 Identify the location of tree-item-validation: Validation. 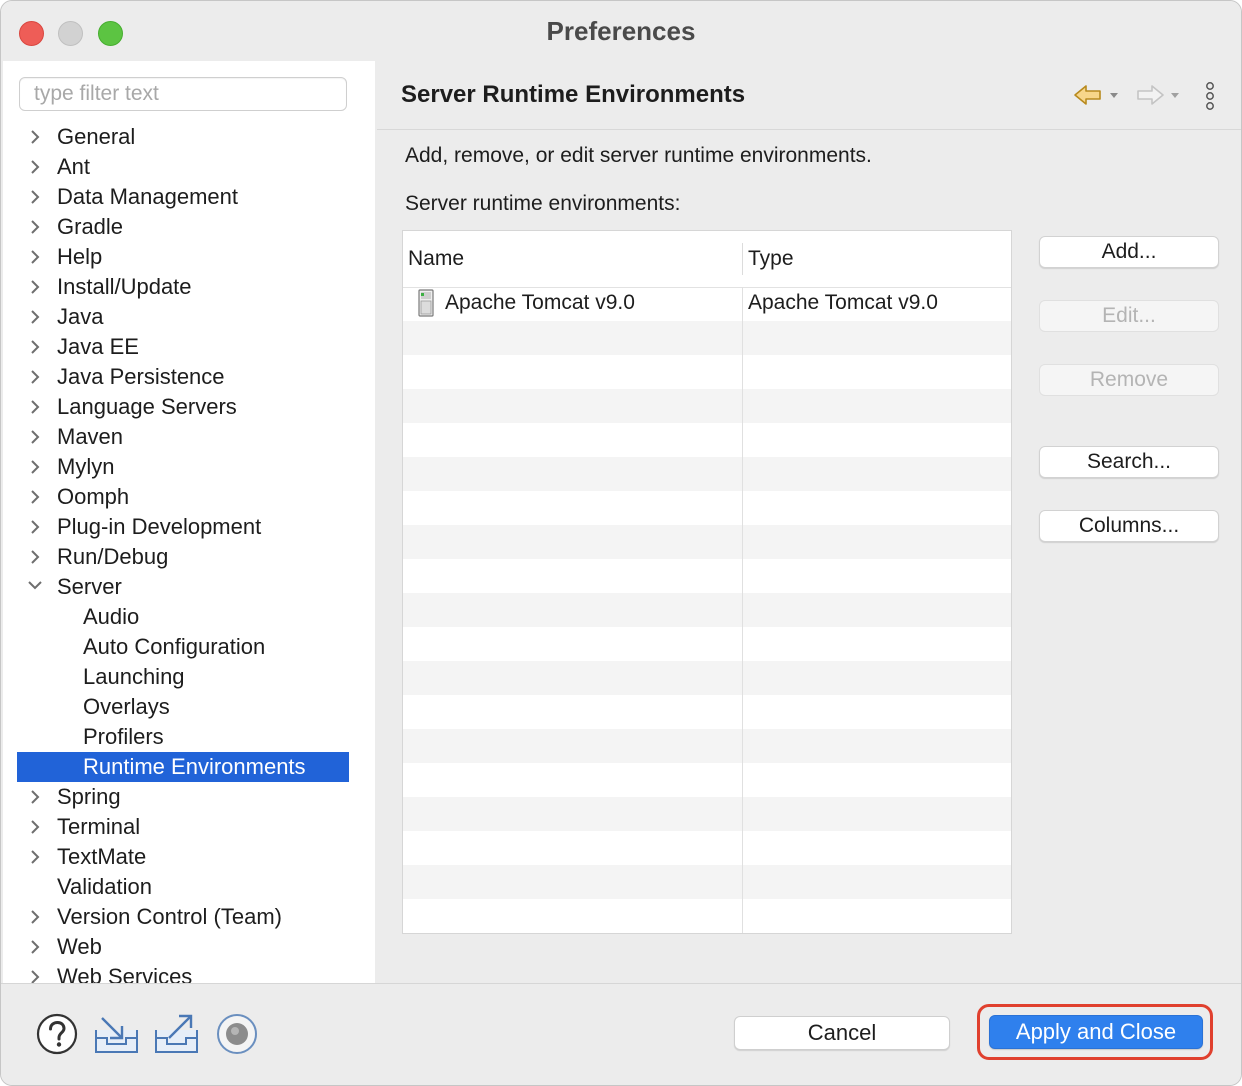
(189, 887).